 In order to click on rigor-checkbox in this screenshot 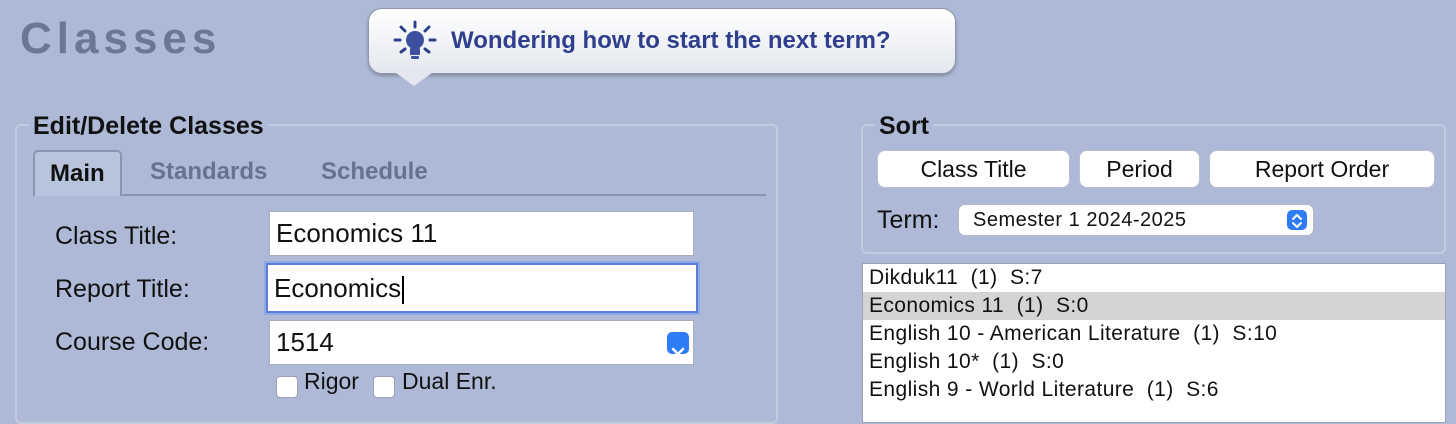, I will do `click(287, 387)`.